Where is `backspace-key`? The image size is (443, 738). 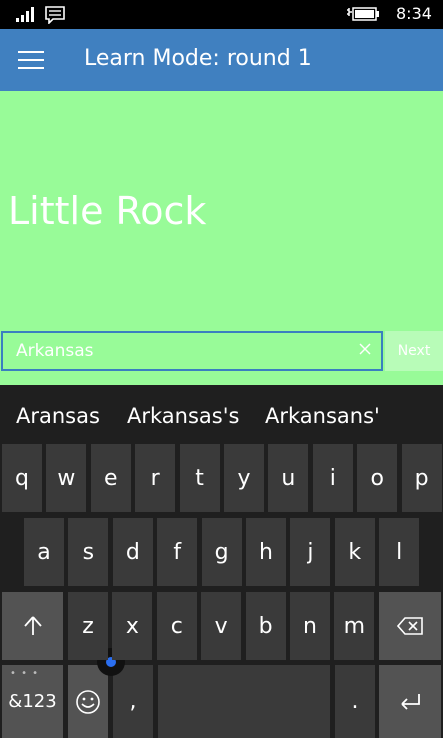 backspace-key is located at coordinates (410, 626).